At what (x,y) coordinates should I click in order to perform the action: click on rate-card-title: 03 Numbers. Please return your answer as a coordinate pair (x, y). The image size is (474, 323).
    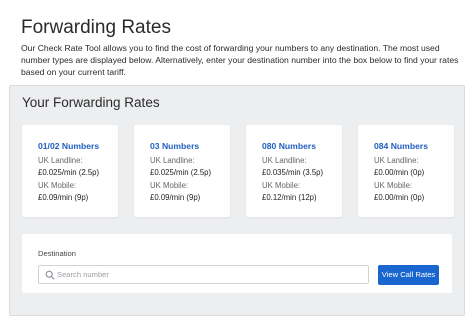
    Looking at the image, I should click on (190, 146).